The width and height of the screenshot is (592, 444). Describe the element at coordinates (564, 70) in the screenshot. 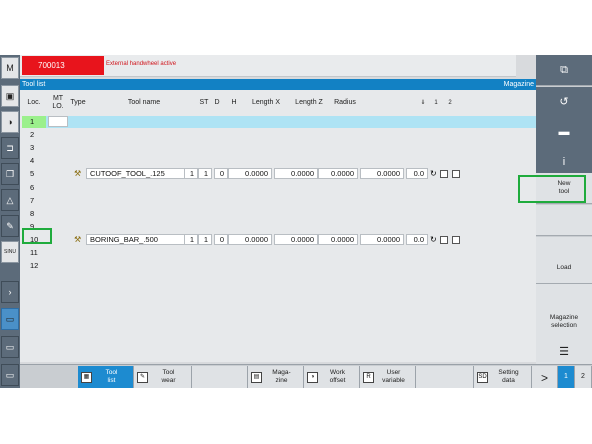

I see `zoom-icon: ⧉` at that location.